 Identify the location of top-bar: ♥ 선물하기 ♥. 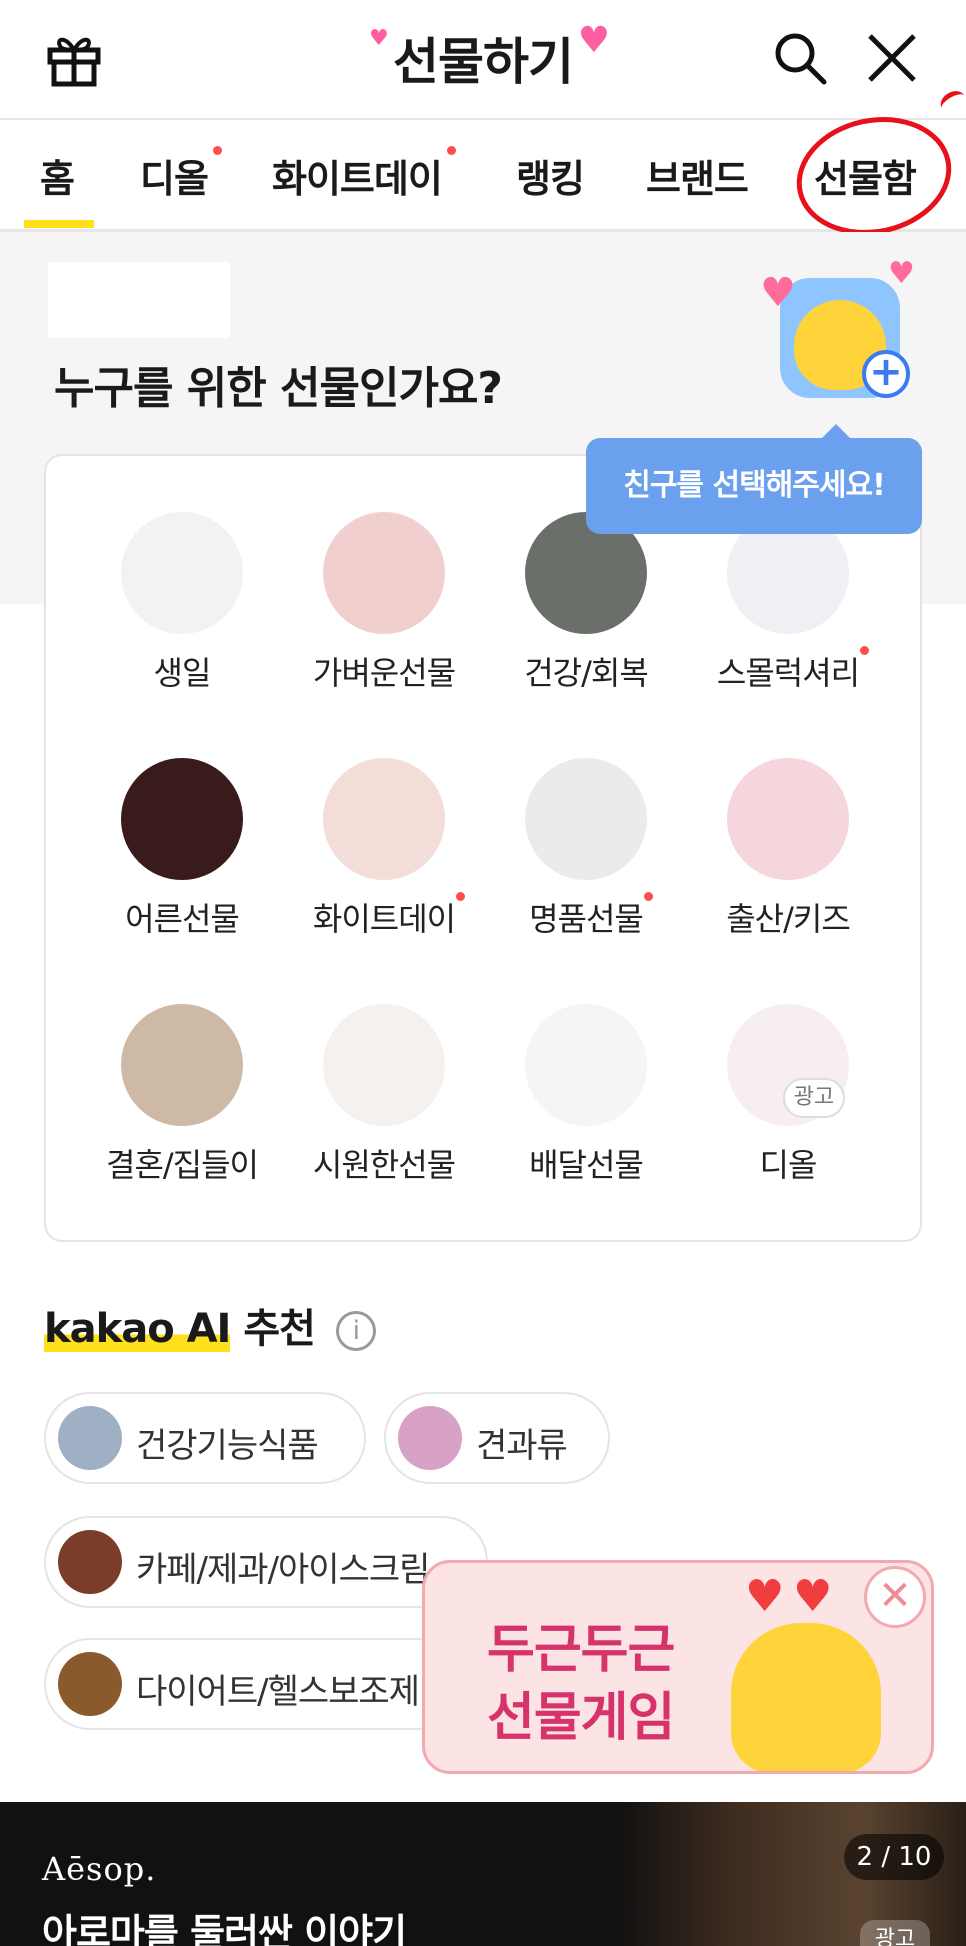
(483, 60).